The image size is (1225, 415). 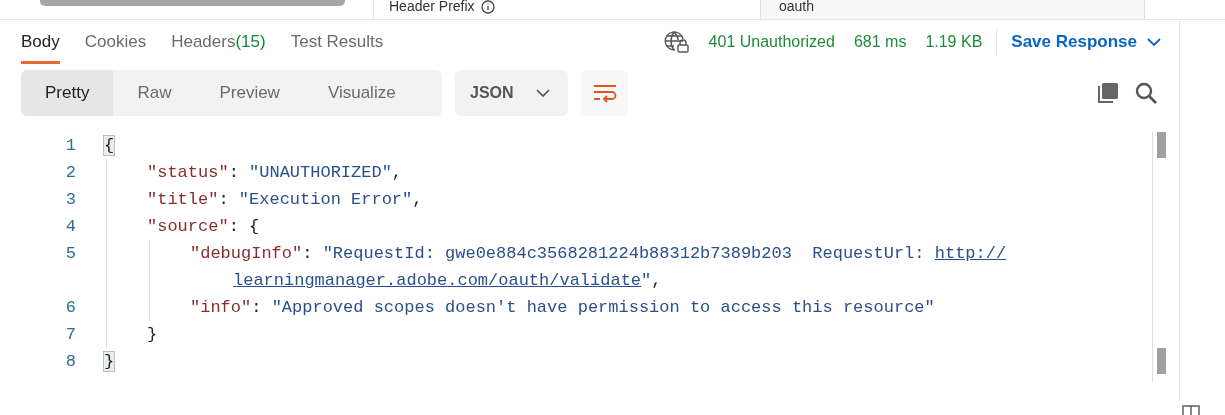 What do you see at coordinates (1146, 93) in the screenshot?
I see `search-icon` at bounding box center [1146, 93].